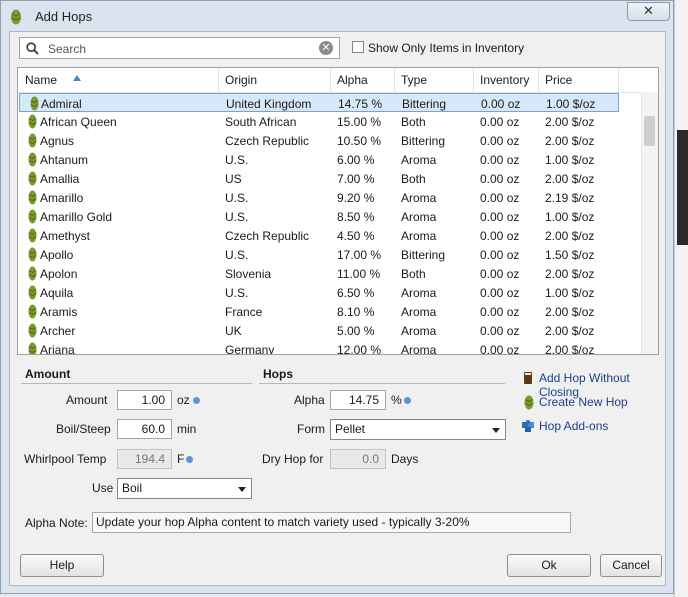 This screenshot has width=688, height=597. I want to click on cell-alpha: 15.00 %, so click(359, 122).